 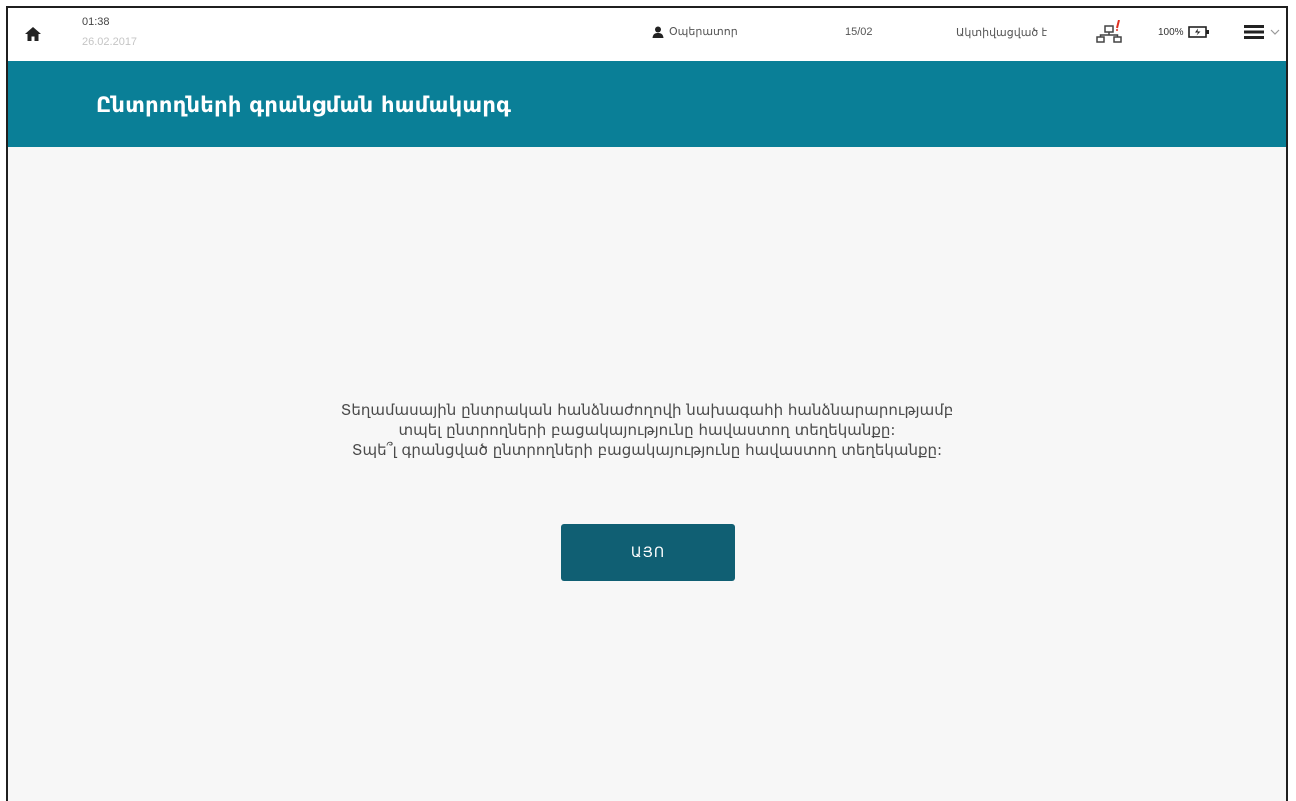 I want to click on chevron-down-icon, so click(x=1275, y=32).